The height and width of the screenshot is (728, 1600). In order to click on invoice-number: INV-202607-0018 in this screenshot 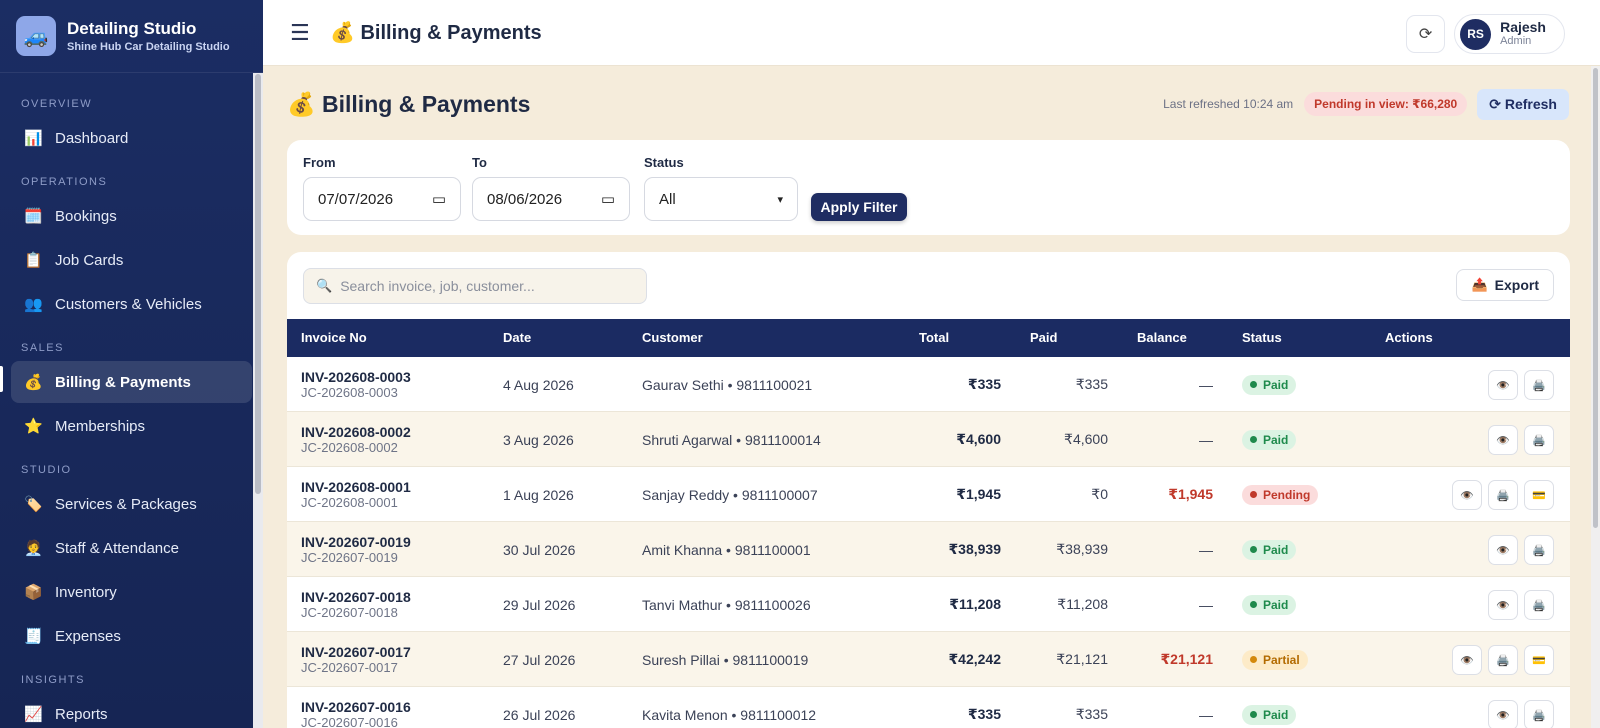, I will do `click(396, 597)`.